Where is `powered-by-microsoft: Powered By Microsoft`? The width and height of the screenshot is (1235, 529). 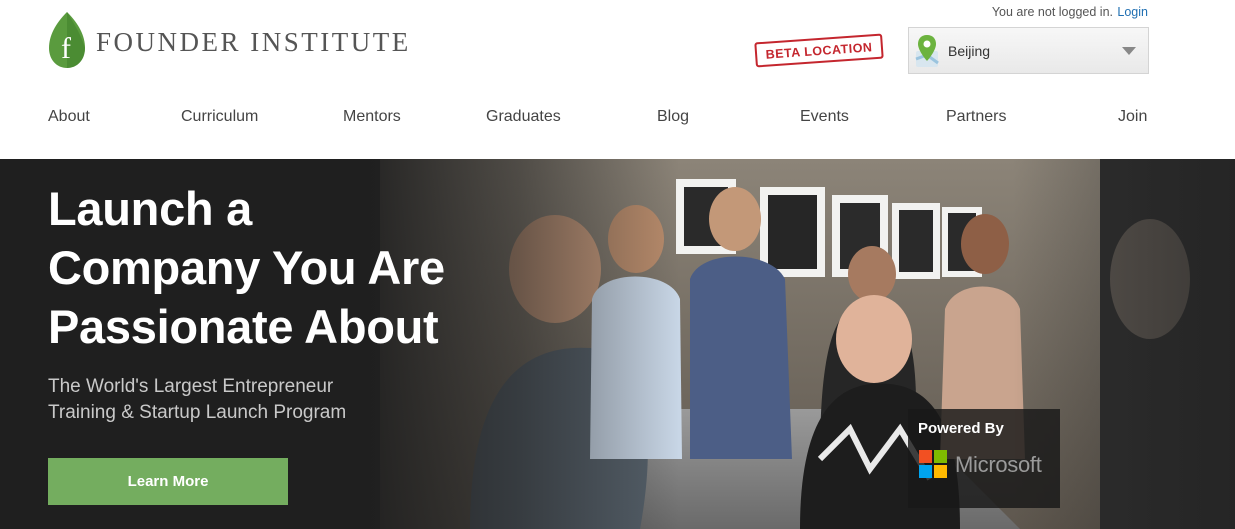 powered-by-microsoft: Powered By Microsoft is located at coordinates (984, 458).